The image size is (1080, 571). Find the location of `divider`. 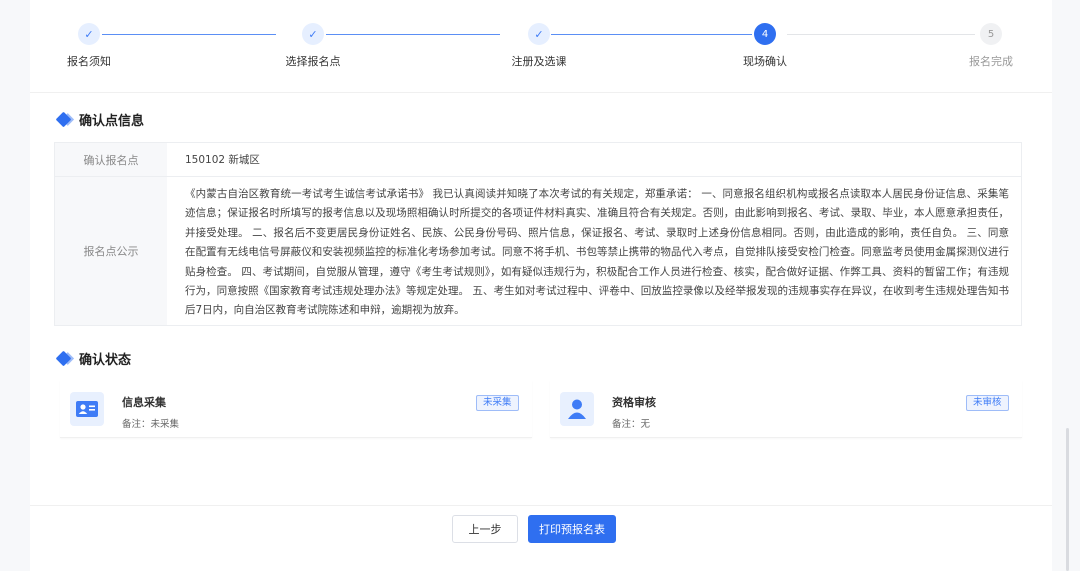

divider is located at coordinates (541, 92).